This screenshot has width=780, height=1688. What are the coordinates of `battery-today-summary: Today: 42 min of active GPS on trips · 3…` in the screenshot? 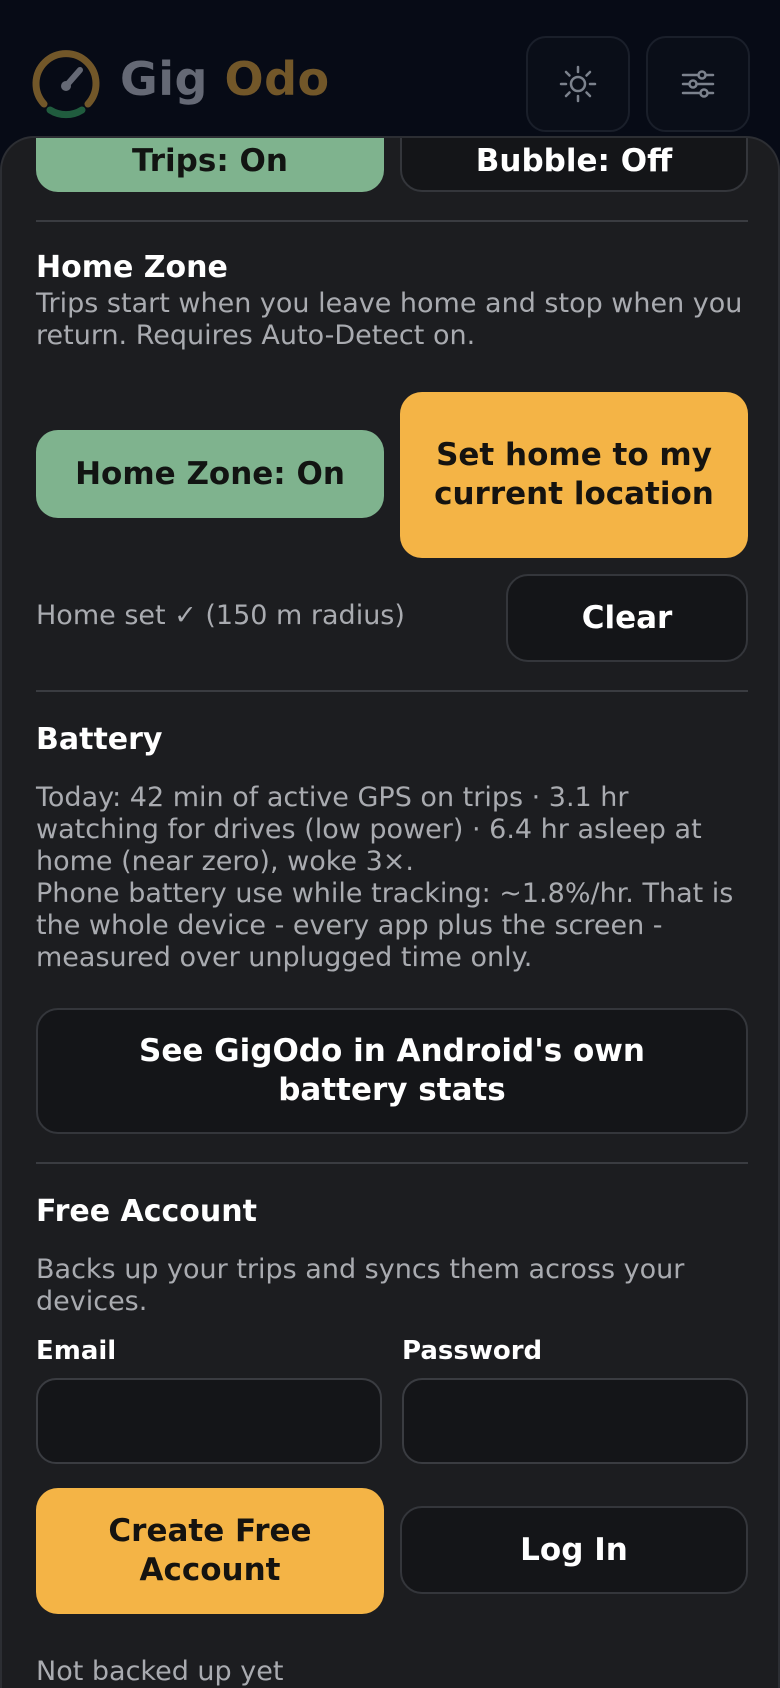 It's located at (369, 829).